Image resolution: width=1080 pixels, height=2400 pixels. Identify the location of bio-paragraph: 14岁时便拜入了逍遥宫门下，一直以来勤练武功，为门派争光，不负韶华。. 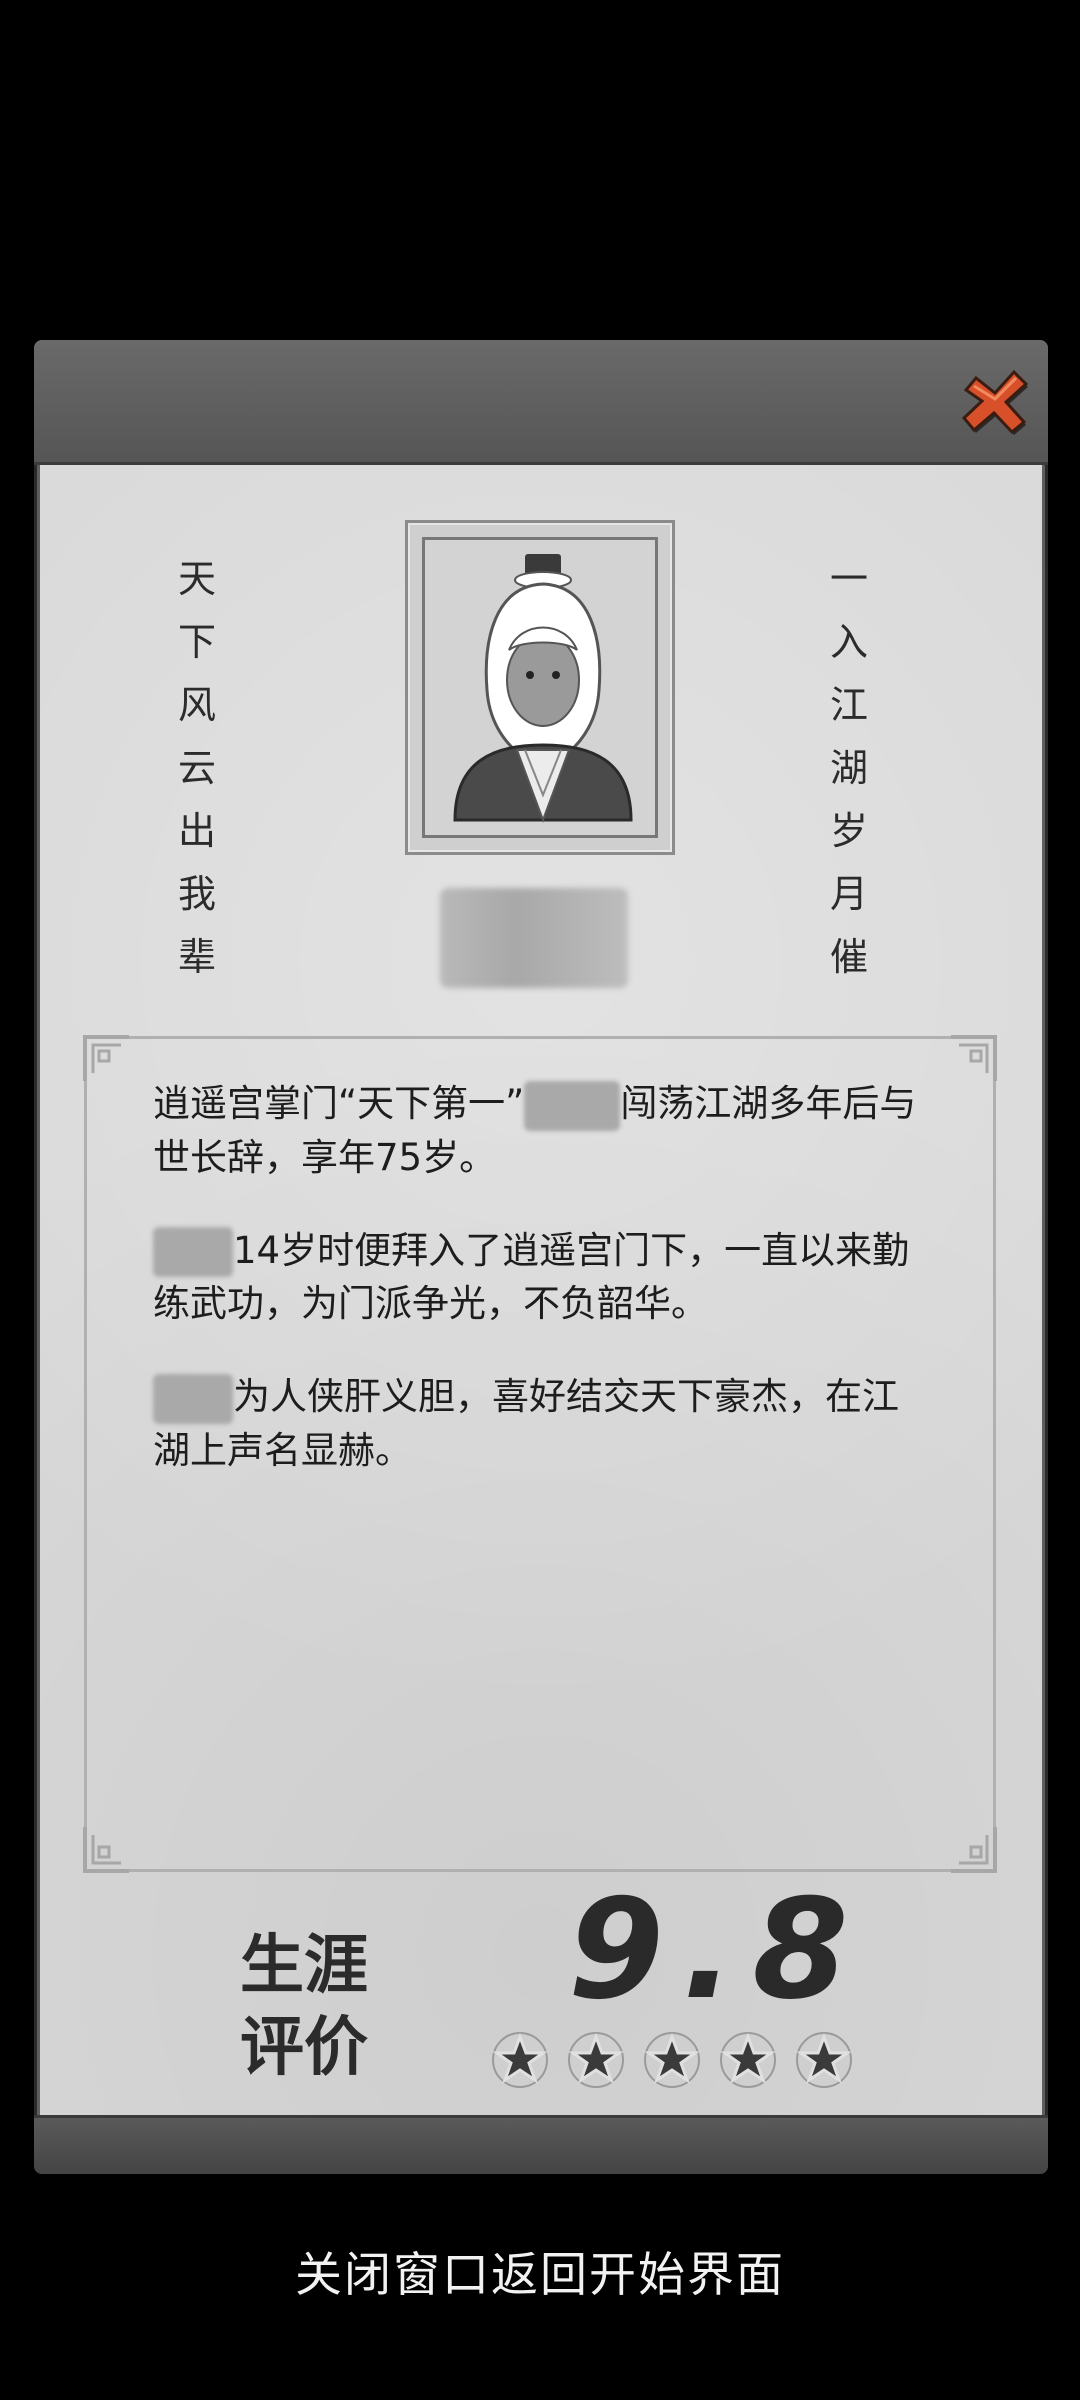
(543, 1277).